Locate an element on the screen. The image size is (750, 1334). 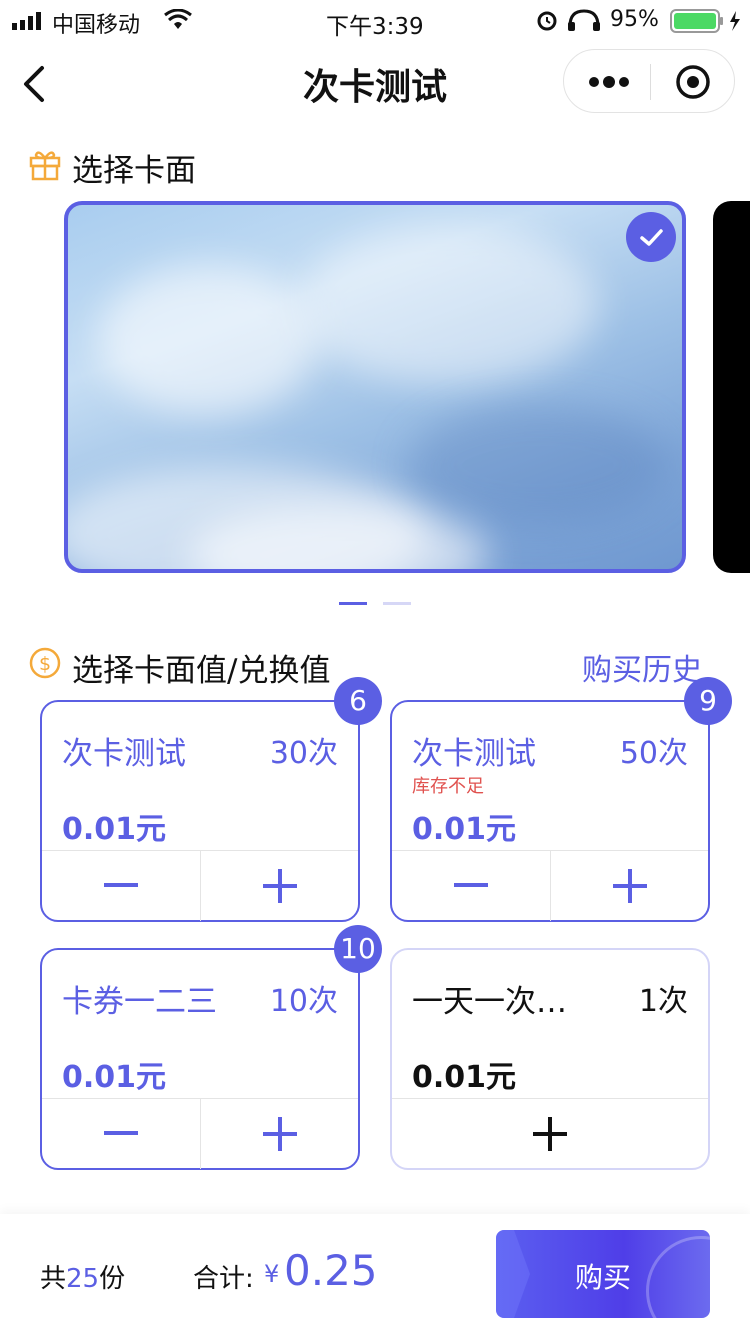
quantity-badge: 9 is located at coordinates (708, 701).